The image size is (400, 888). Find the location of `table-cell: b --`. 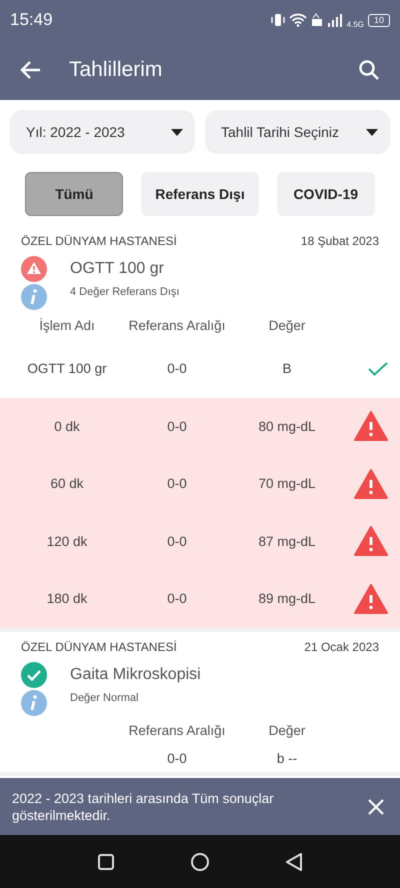

table-cell: b -- is located at coordinates (287, 758).